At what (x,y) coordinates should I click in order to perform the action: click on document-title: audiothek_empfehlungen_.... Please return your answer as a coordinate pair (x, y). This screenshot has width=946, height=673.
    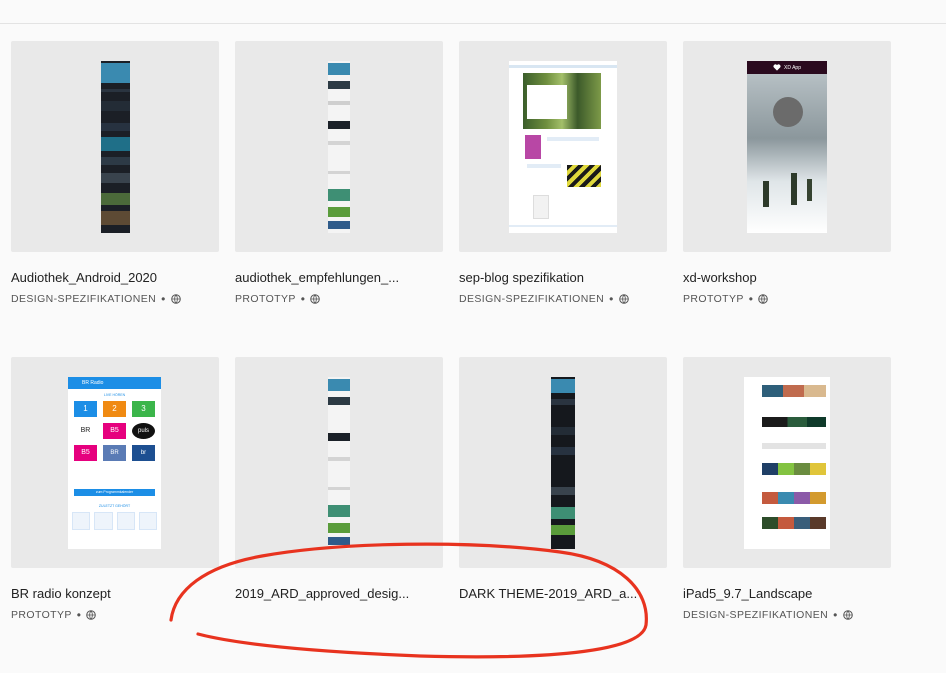
    Looking at the image, I should click on (317, 277).